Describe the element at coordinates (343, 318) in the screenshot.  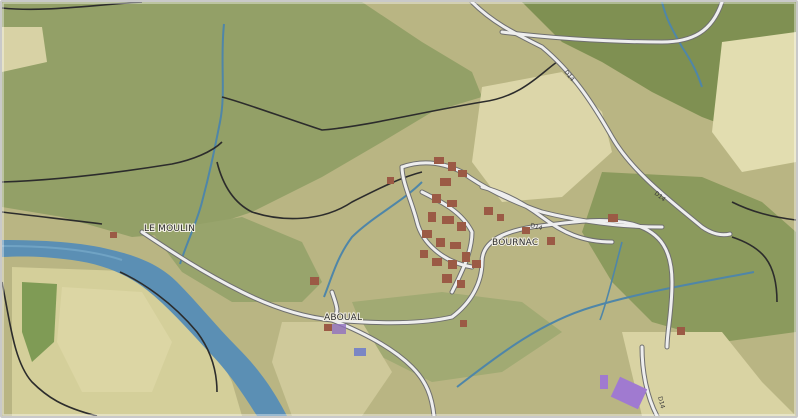
I see `place-label-aboual: ABOUAL` at that location.